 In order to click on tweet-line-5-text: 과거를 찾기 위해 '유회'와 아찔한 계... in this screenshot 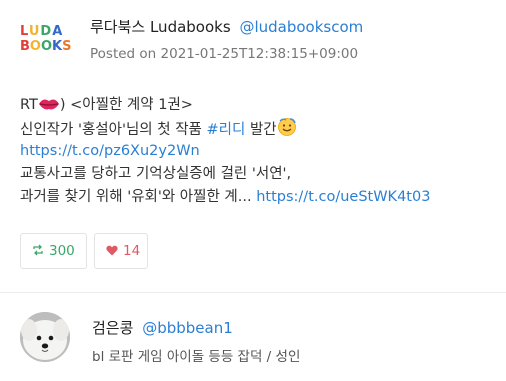, I will do `click(138, 197)`.